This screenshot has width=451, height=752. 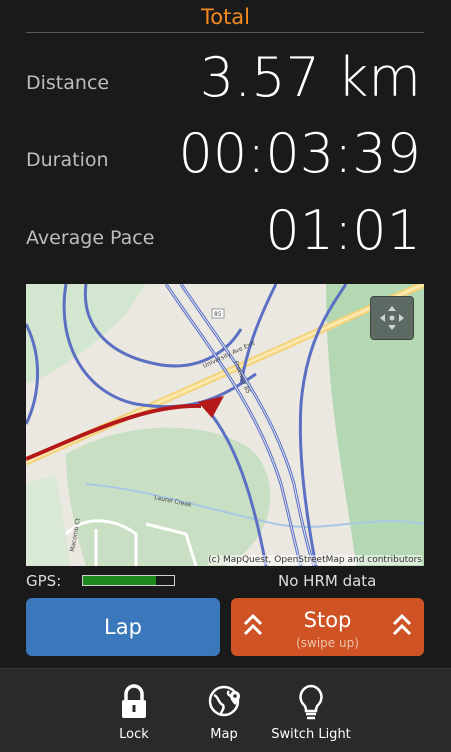 What do you see at coordinates (134, 701) in the screenshot?
I see `lock-icon` at bounding box center [134, 701].